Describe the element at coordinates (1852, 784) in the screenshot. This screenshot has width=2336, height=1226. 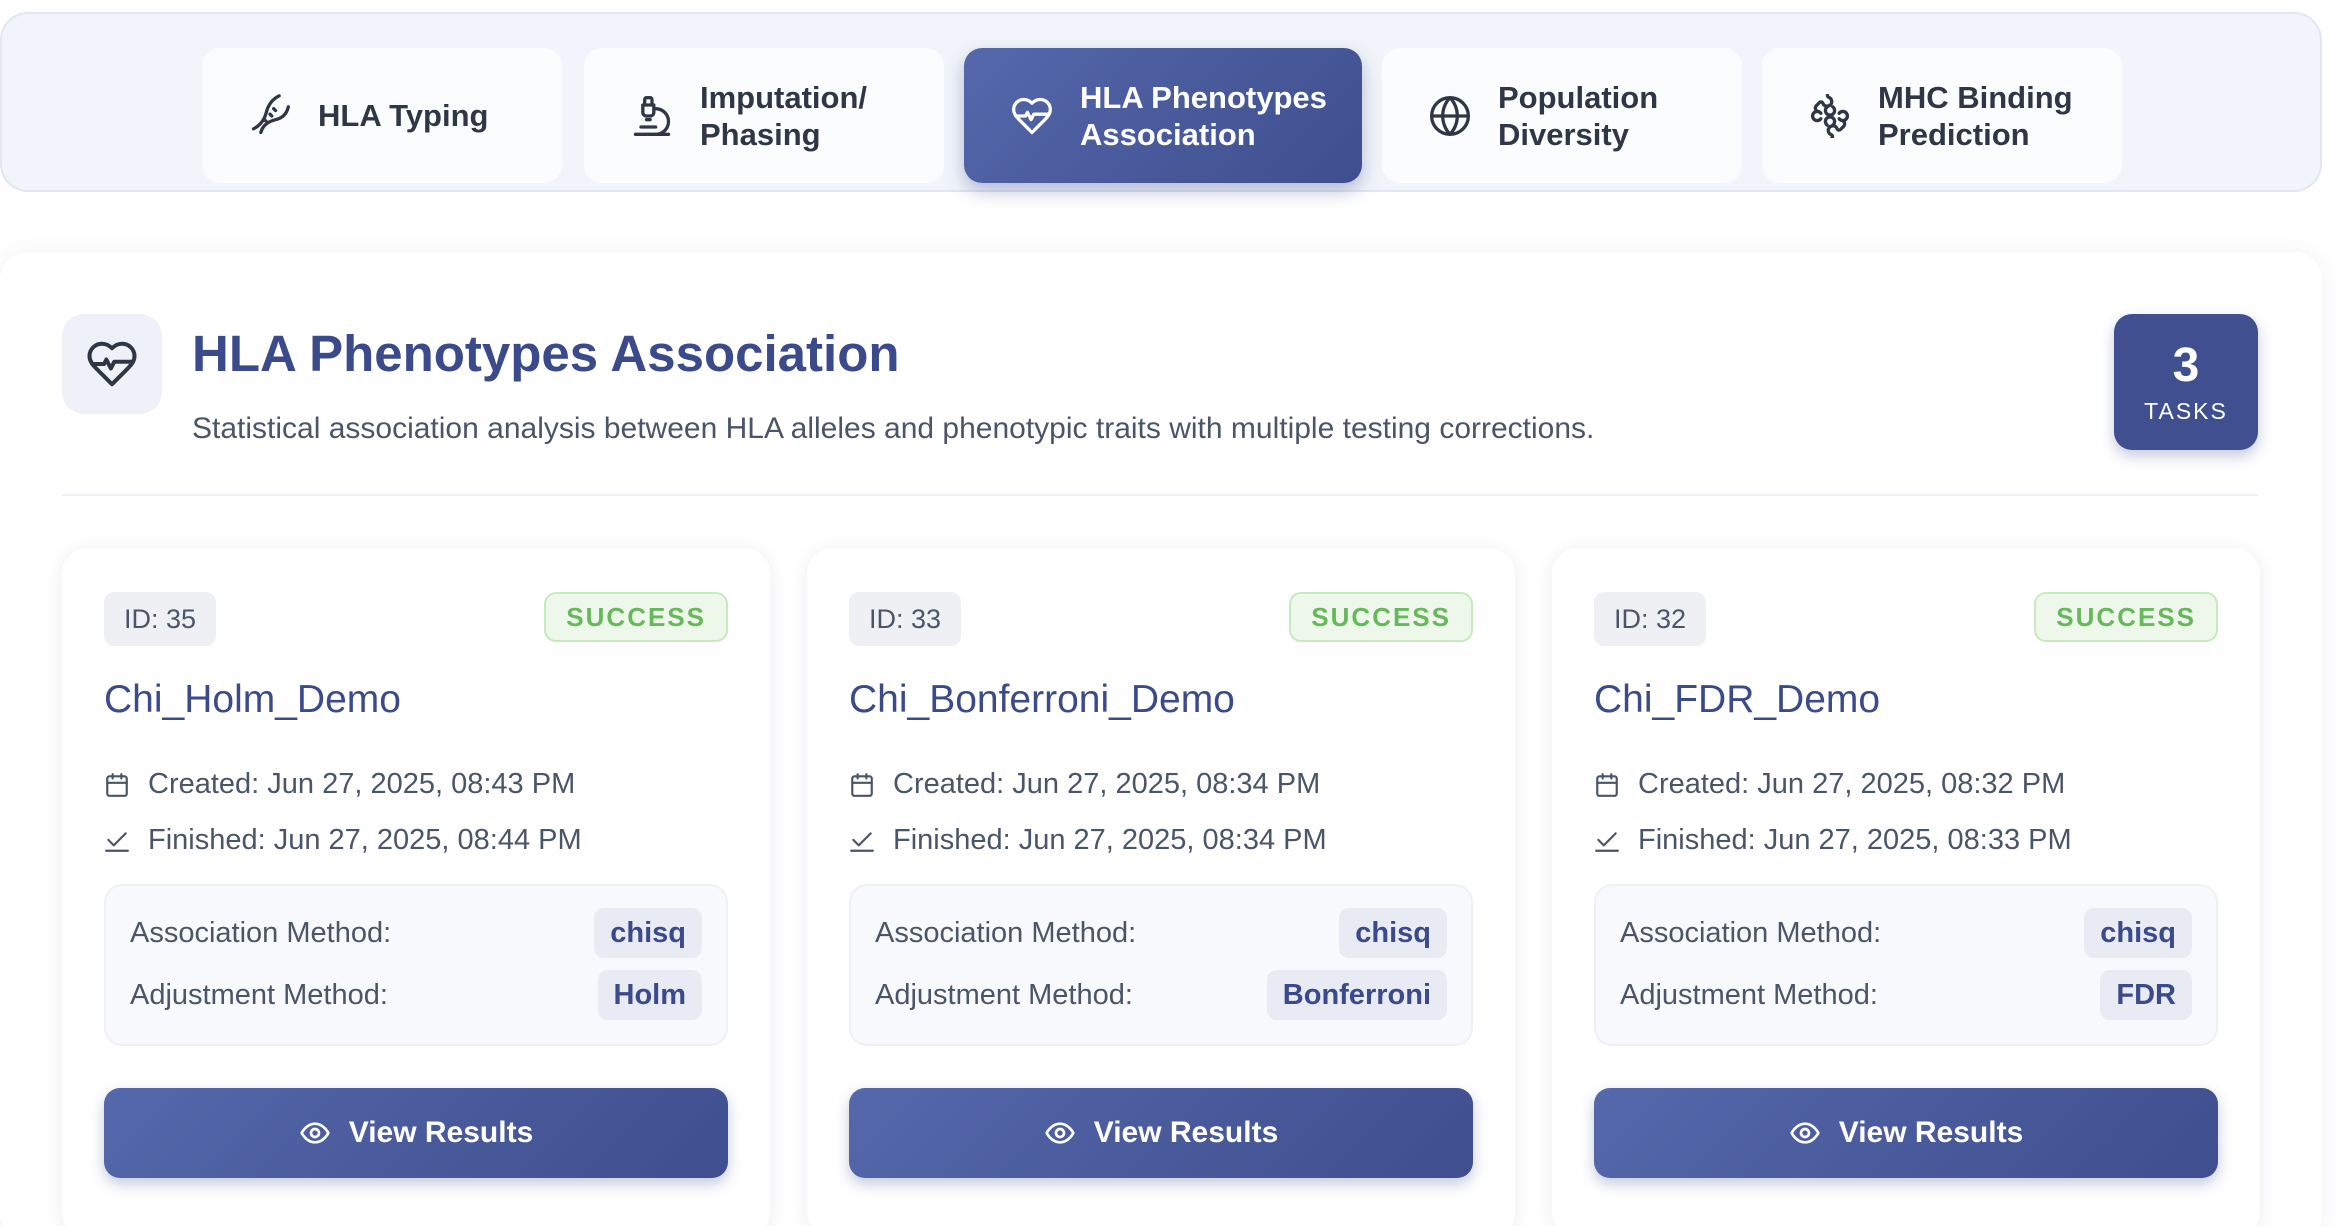
I see `created-text: Created: Jun 27, 2025, 08:32 PM` at that location.